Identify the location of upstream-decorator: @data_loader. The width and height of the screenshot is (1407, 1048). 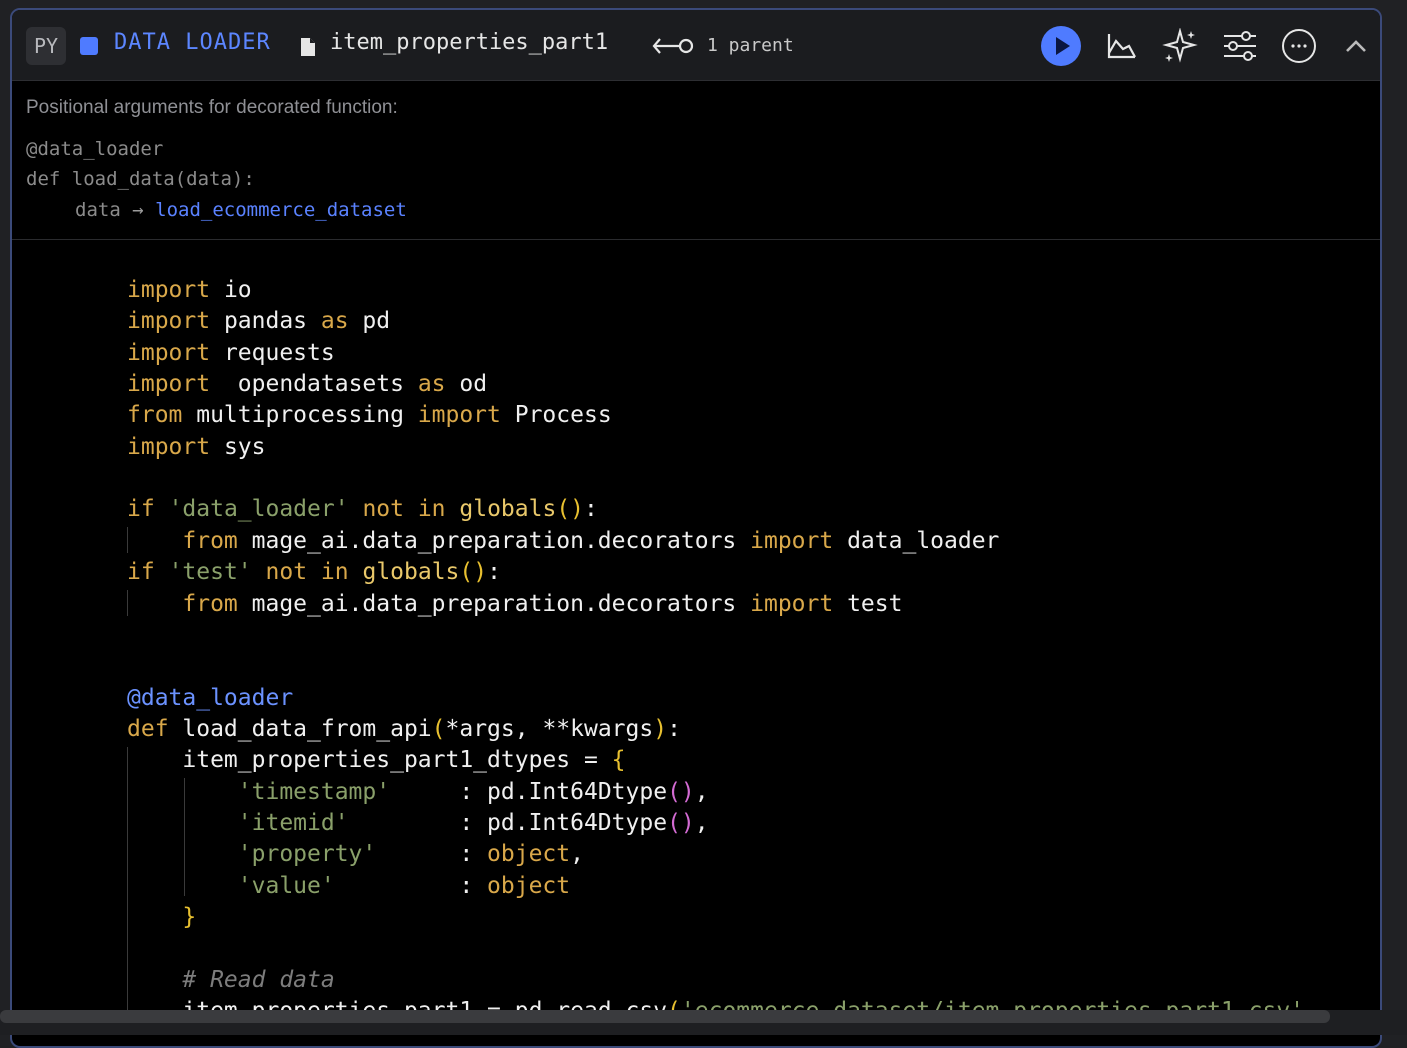
(95, 149).